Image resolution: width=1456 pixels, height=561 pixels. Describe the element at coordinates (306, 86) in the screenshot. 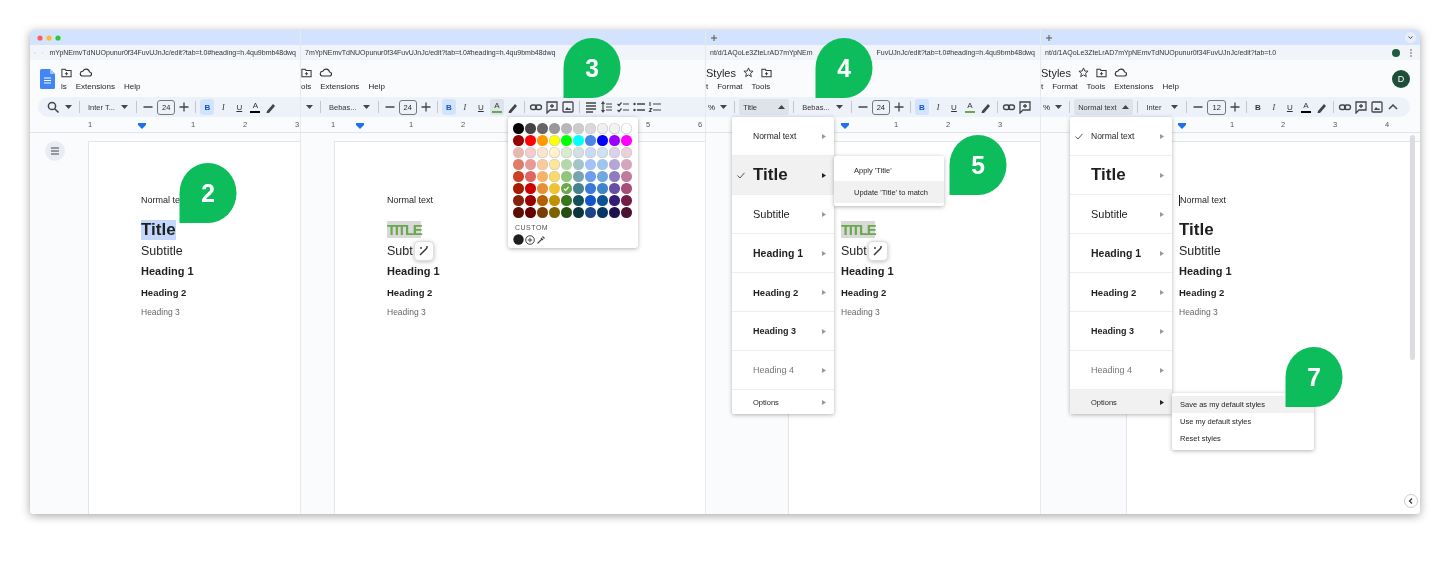

I see `menu-item: ols` at that location.